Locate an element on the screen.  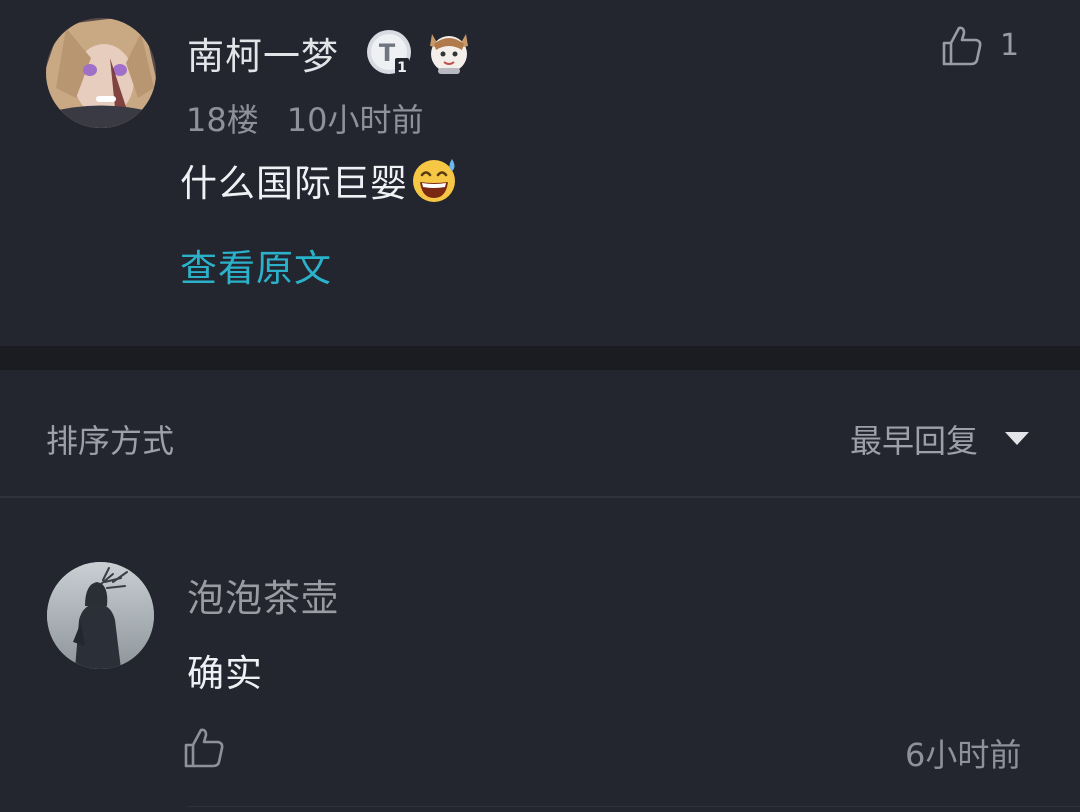
username: 泡泡茶壶 is located at coordinates (263, 595).